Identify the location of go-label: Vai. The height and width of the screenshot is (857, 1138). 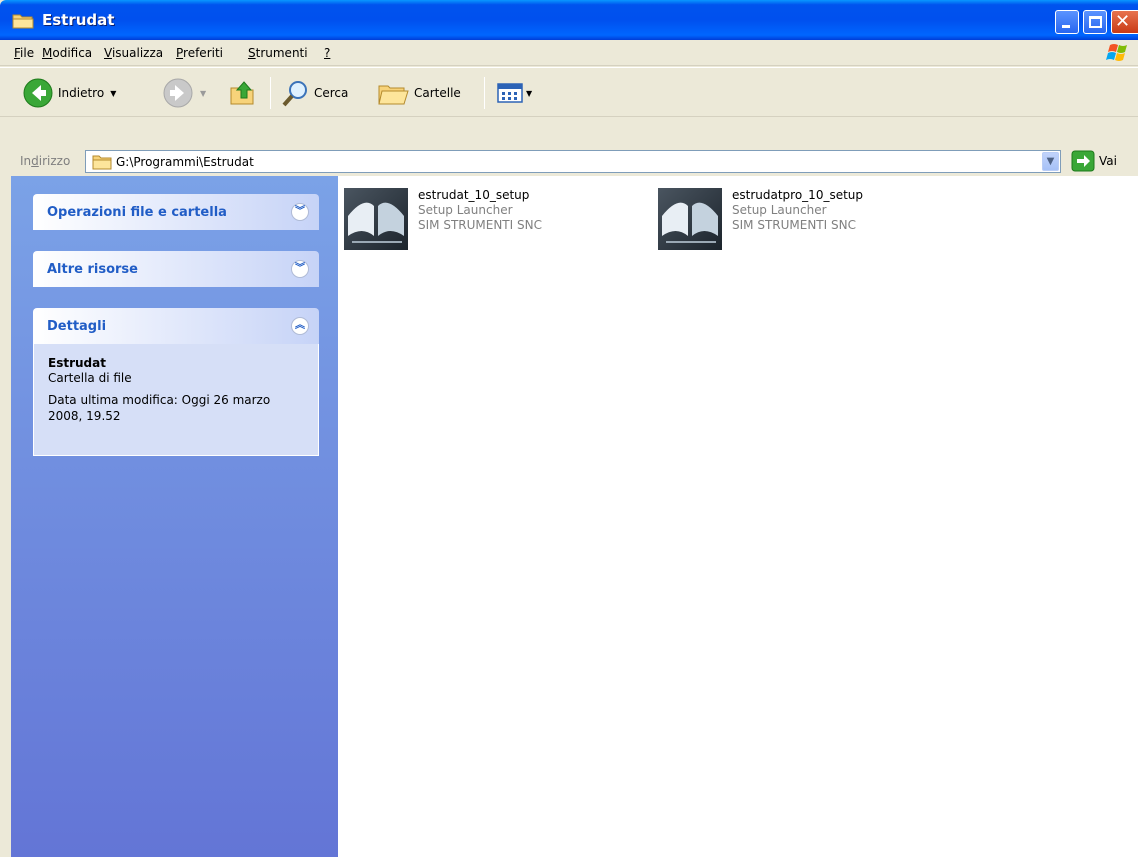
(1108, 161).